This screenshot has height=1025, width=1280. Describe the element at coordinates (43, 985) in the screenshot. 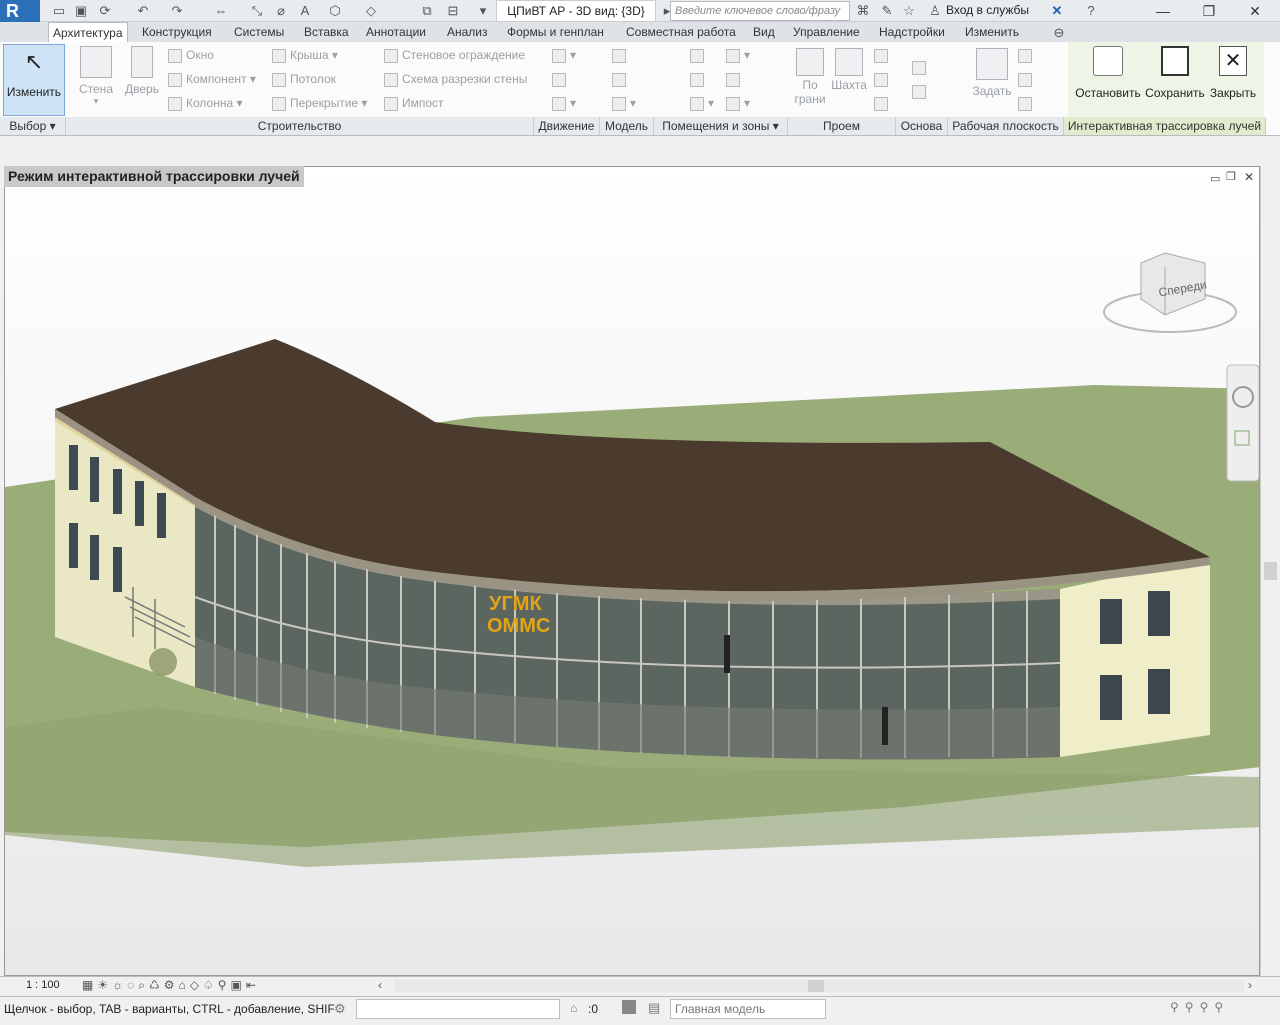

I see `scale-label: 1 : 100` at that location.